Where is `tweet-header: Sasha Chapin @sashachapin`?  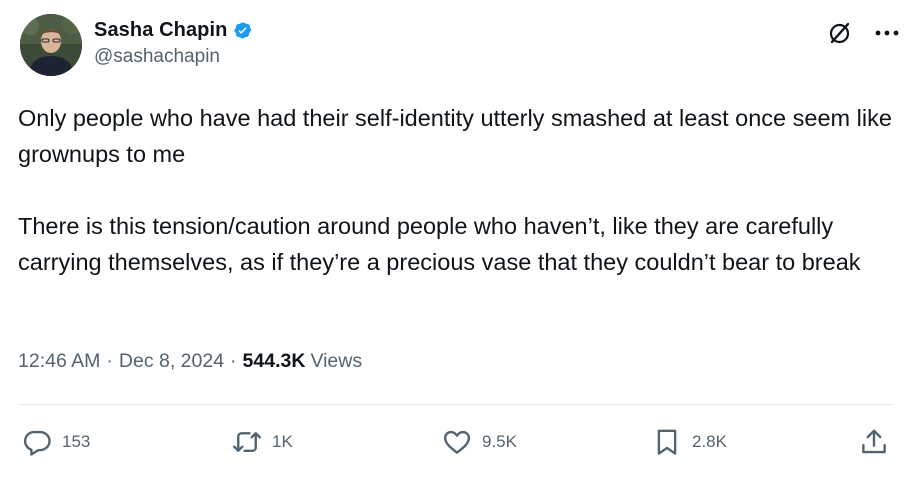
tweet-header: Sasha Chapin @sashachapin is located at coordinates (459, 46).